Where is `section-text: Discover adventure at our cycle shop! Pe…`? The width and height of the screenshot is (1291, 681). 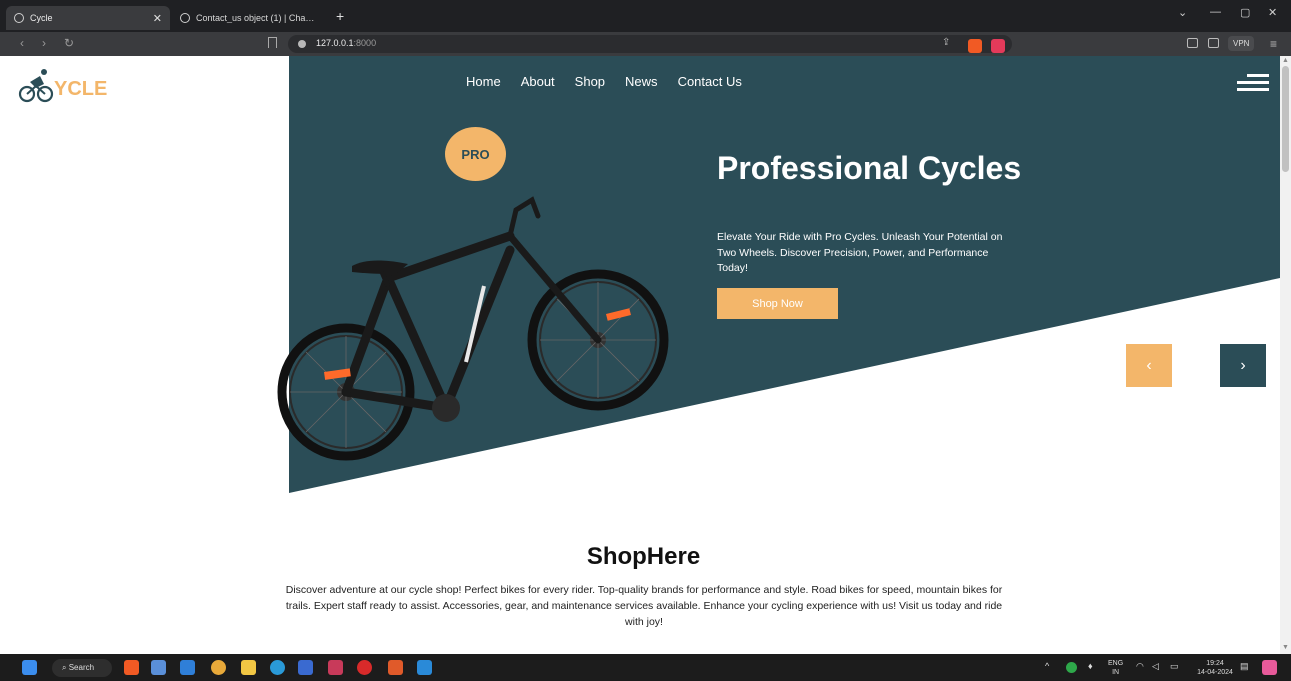 section-text: Discover adventure at our cycle shop! Pe… is located at coordinates (644, 606).